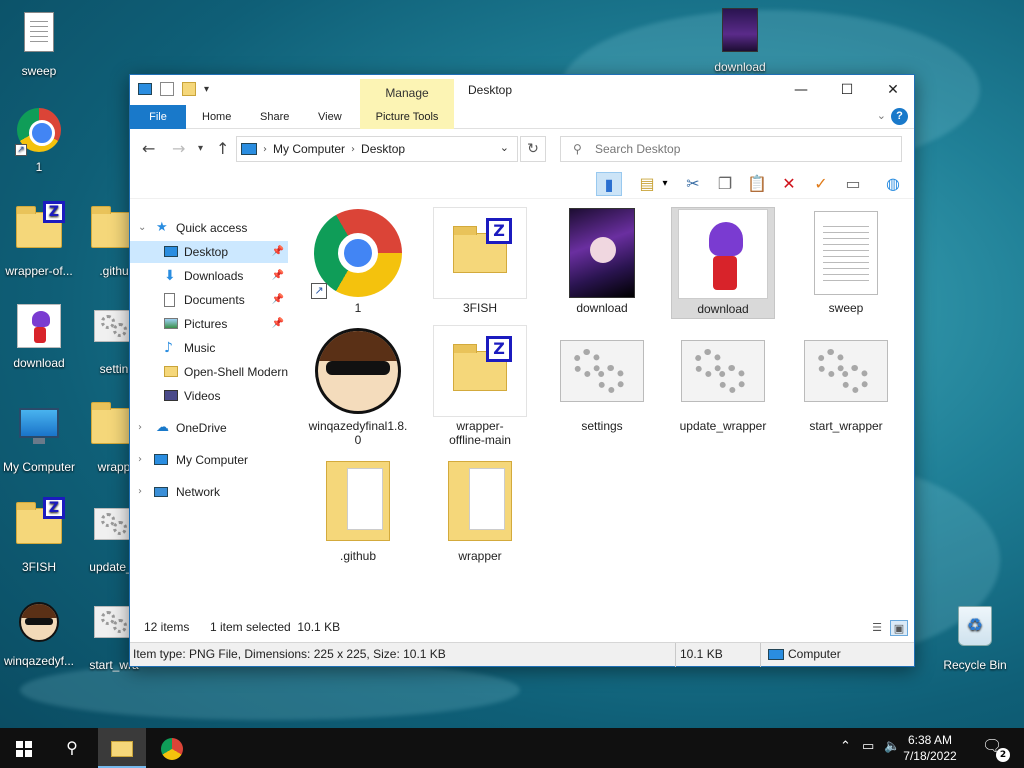 The image size is (1024, 768). Describe the element at coordinates (821, 184) in the screenshot. I see `apply-icon: ✓` at that location.